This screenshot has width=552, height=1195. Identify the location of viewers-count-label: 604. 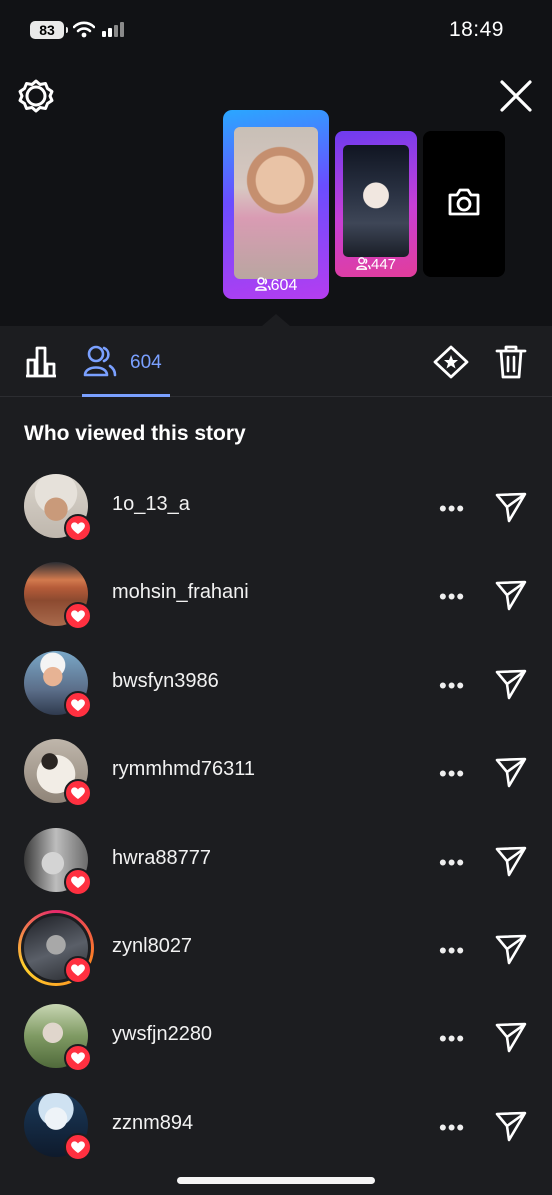
(146, 362).